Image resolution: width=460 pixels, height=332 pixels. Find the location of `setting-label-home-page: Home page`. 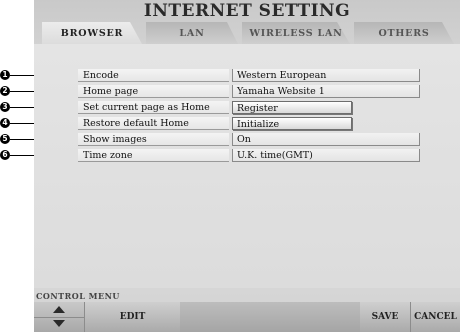

setting-label-home-page: Home page is located at coordinates (153, 91).